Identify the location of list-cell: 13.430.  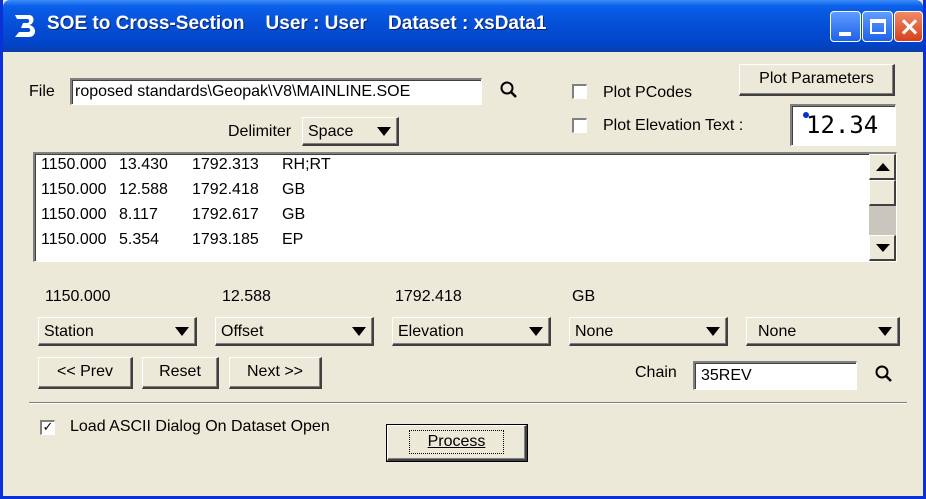
(143, 164).